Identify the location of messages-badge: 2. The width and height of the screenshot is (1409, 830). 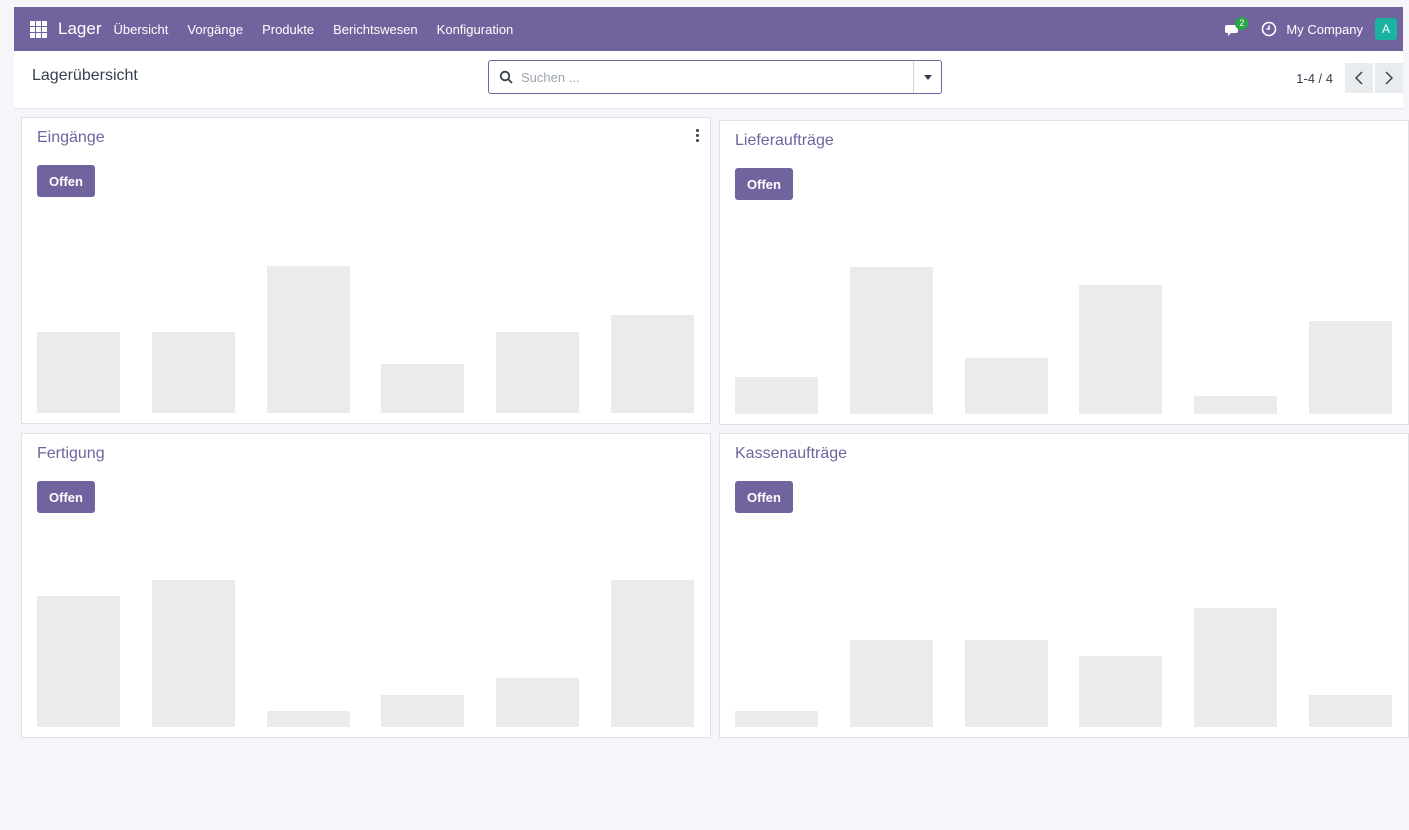
(1242, 23).